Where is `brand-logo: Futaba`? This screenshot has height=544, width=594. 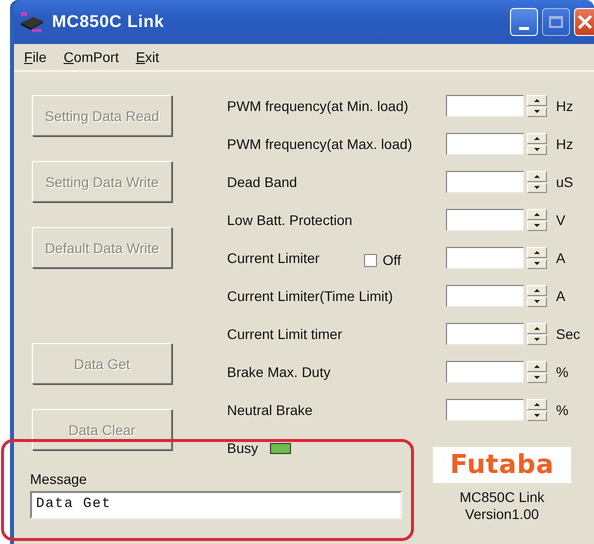
brand-logo: Futaba is located at coordinates (502, 465).